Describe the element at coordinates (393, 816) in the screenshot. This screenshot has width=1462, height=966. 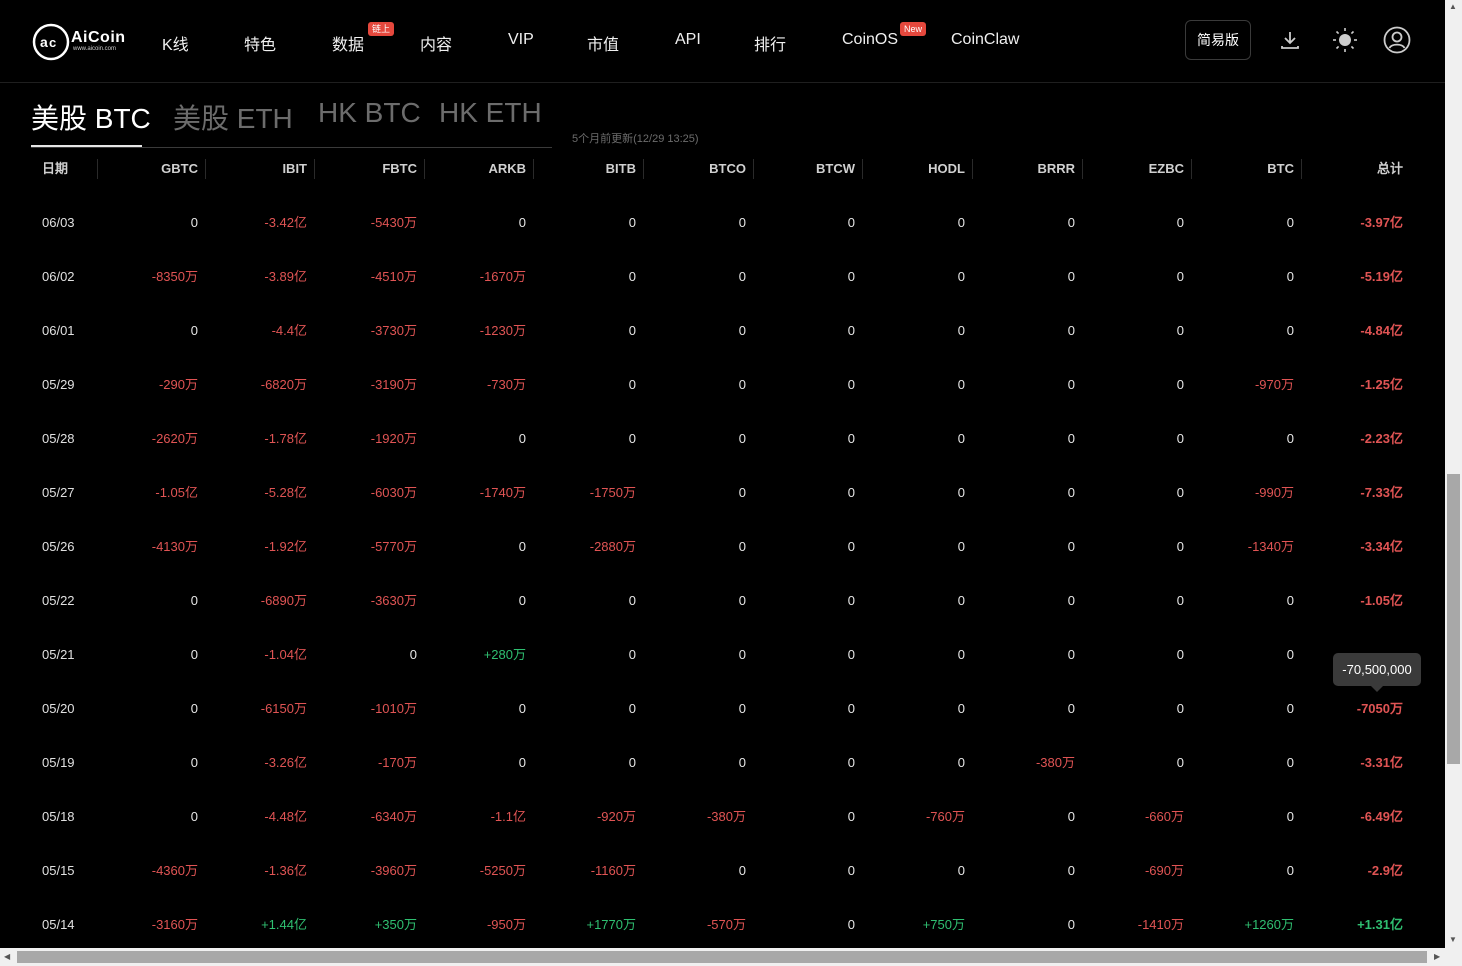
I see `table-cell: -6340万` at that location.